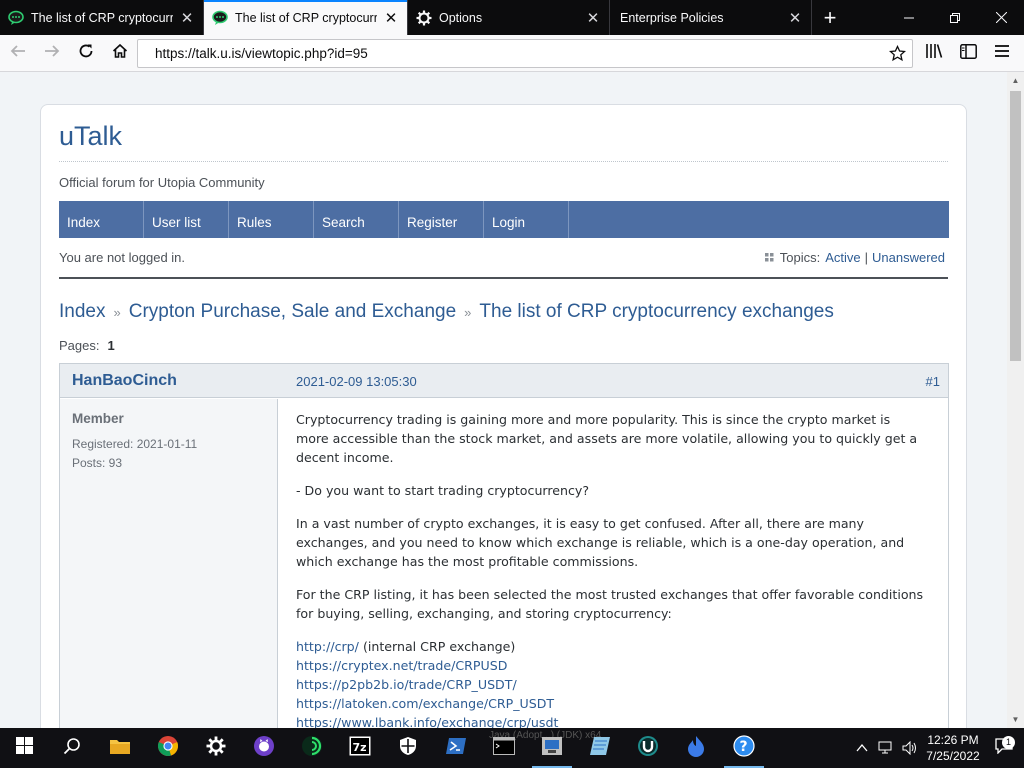 This screenshot has width=1024, height=768. Describe the element at coordinates (111, 345) in the screenshot. I see `current-page: 1` at that location.